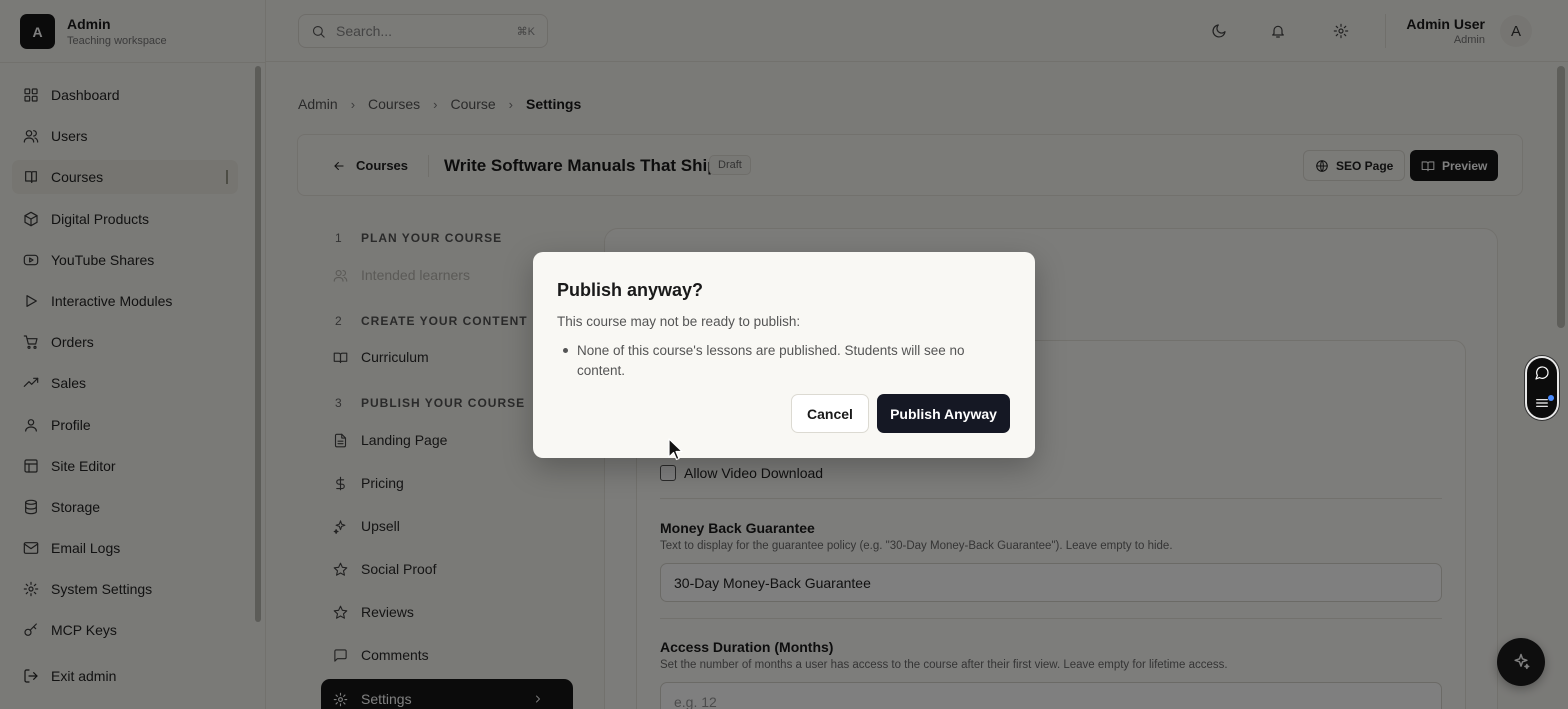 The image size is (1568, 709). What do you see at coordinates (830, 413) in the screenshot?
I see `cancel-button: Cancel` at bounding box center [830, 413].